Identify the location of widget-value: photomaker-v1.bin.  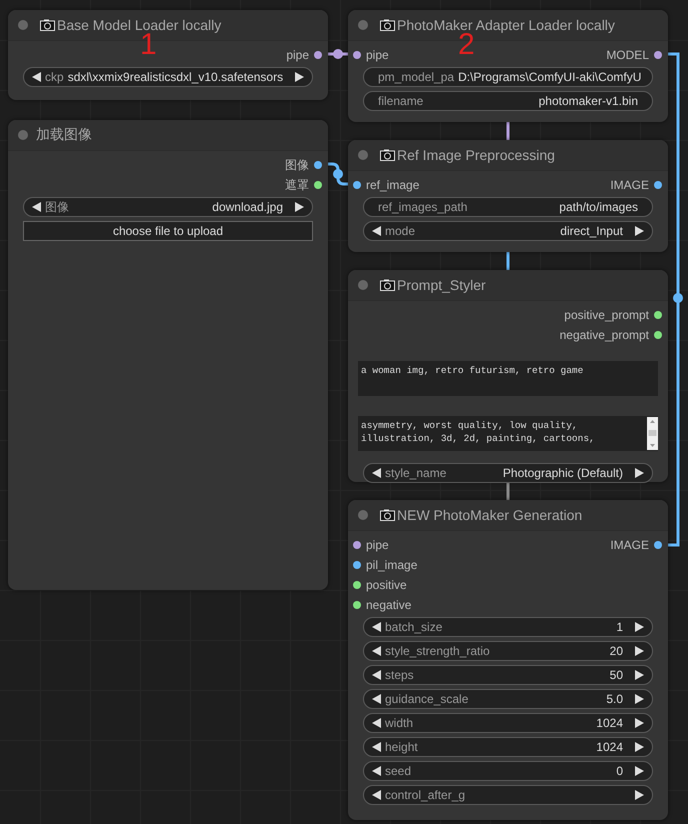
(588, 101).